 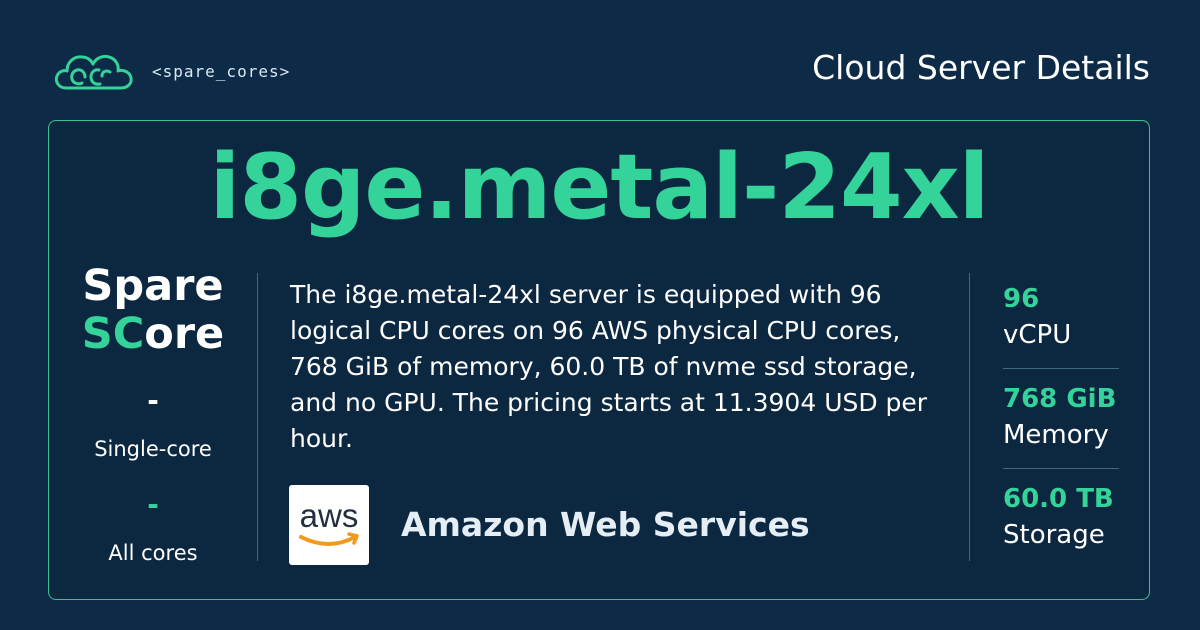 I want to click on spare-score-logo-line2: SCore, so click(x=153, y=334).